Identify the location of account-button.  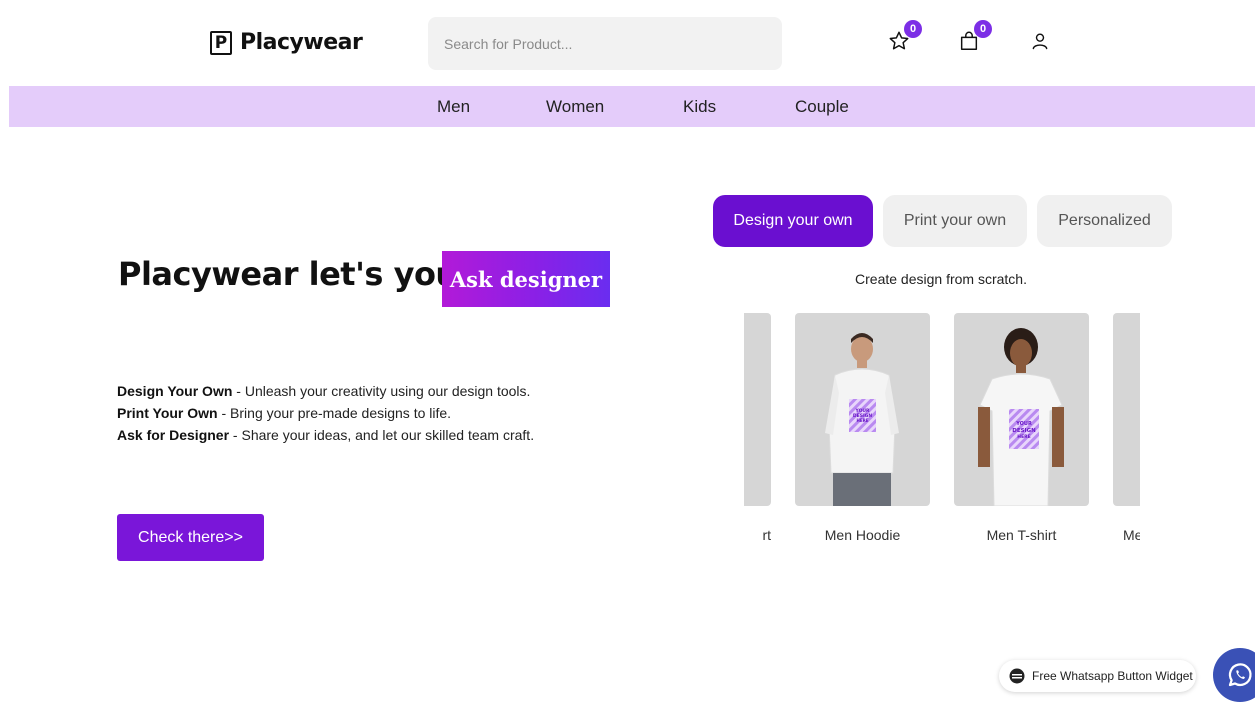
(1042, 42).